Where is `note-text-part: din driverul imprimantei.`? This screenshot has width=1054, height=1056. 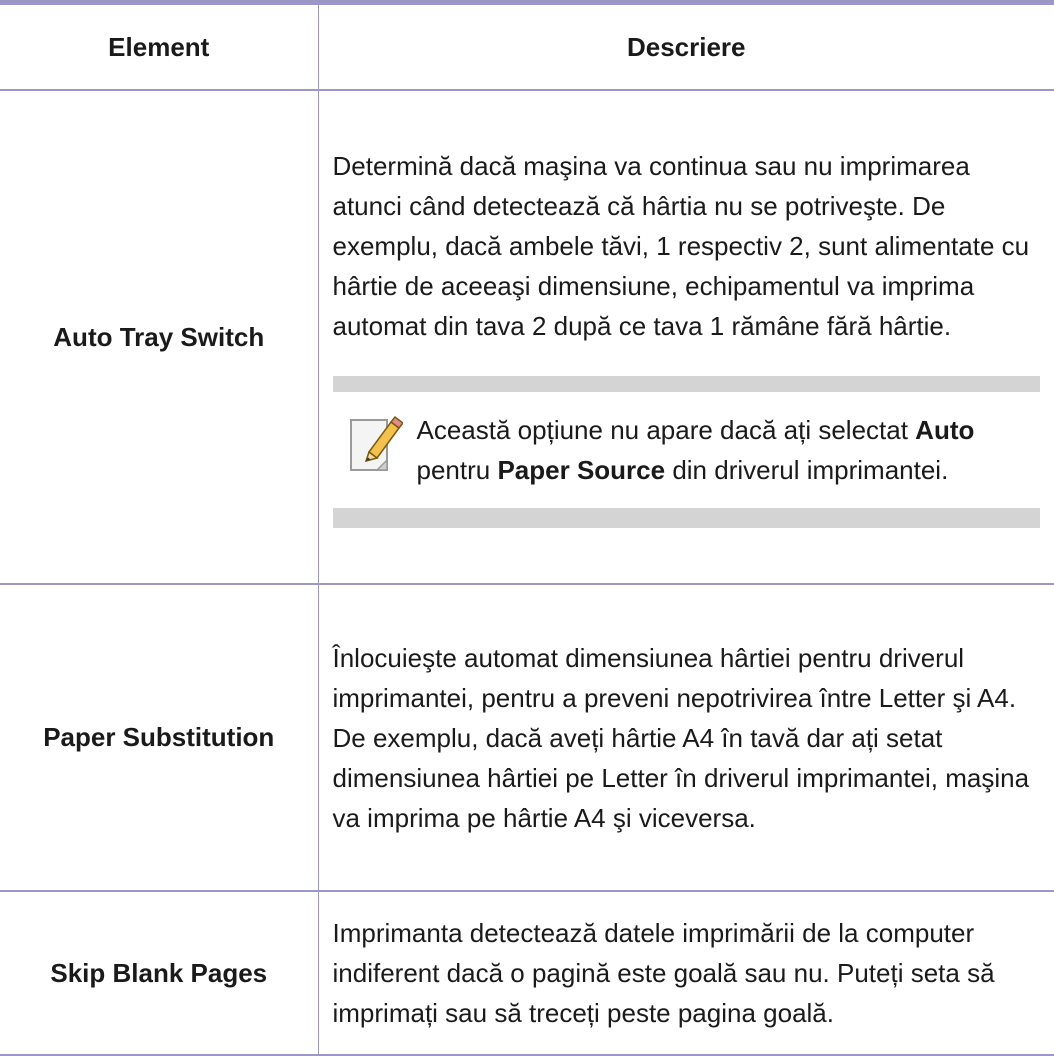
note-text-part: din driverul imprimantei. is located at coordinates (807, 470).